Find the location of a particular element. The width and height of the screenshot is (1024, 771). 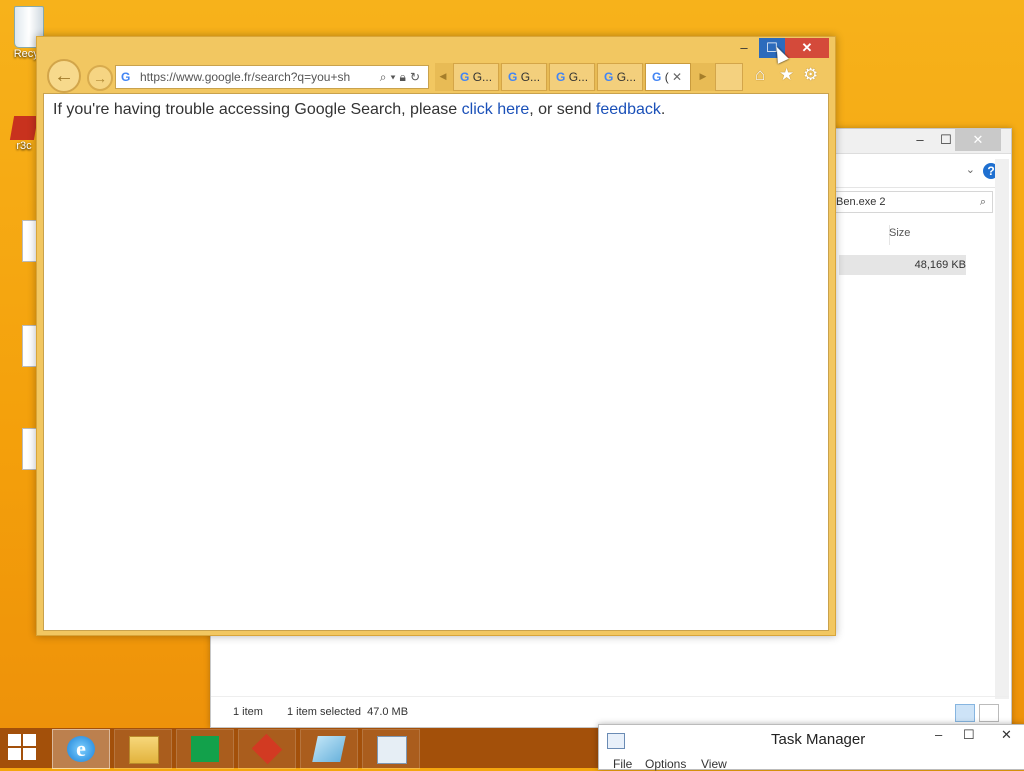

task-manager-title: Task Manager is located at coordinates (818, 739).